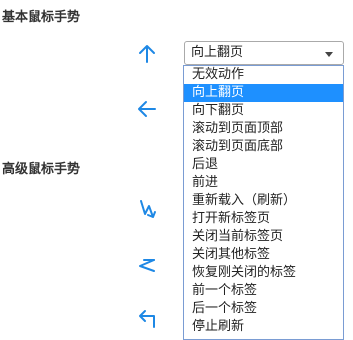 This screenshot has width=353, height=340. I want to click on dropdown-option: 前进, so click(263, 183).